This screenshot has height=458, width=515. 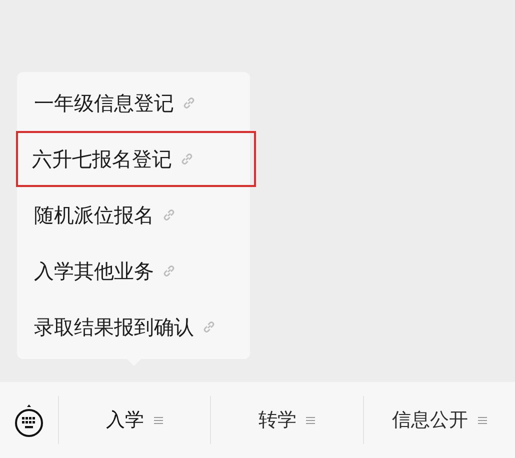 I want to click on submenu-item: 一年级信息登记, so click(x=133, y=103).